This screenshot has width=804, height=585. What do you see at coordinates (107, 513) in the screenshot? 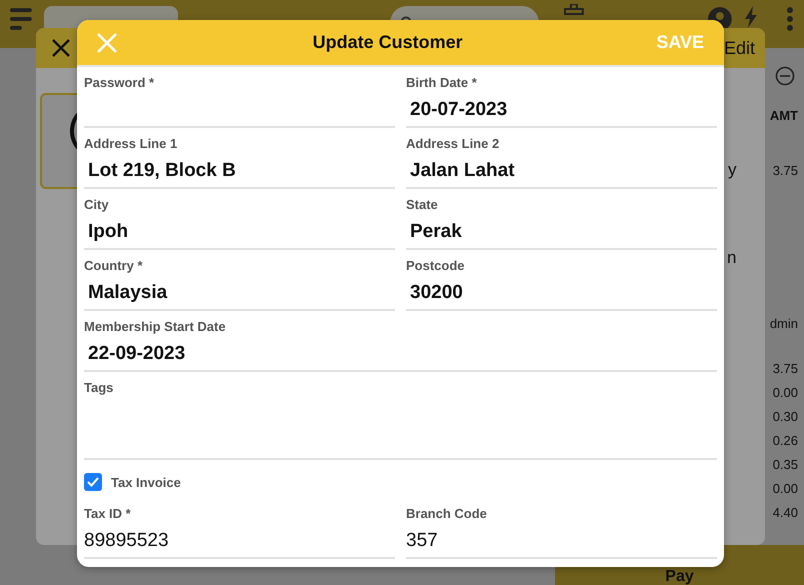
I see `field-label: Tax ID *` at bounding box center [107, 513].